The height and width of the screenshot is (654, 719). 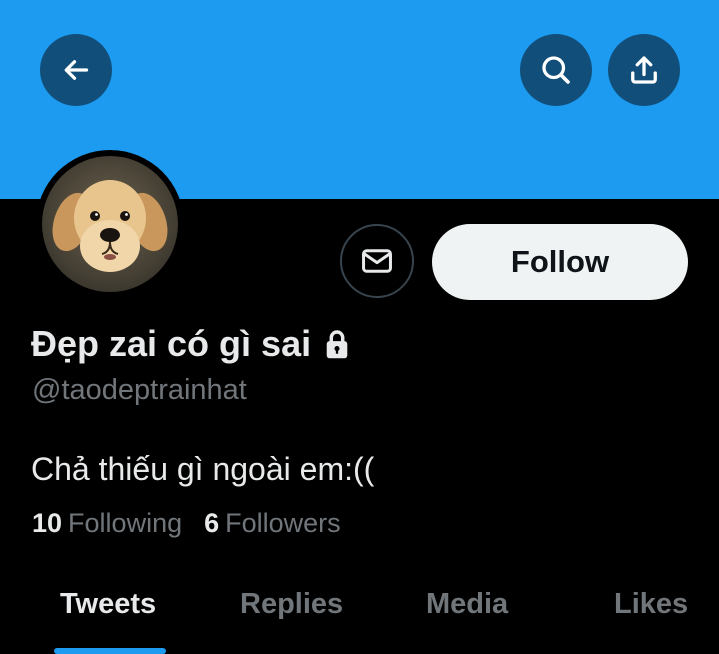 I want to click on follow-button: Follow, so click(x=560, y=262).